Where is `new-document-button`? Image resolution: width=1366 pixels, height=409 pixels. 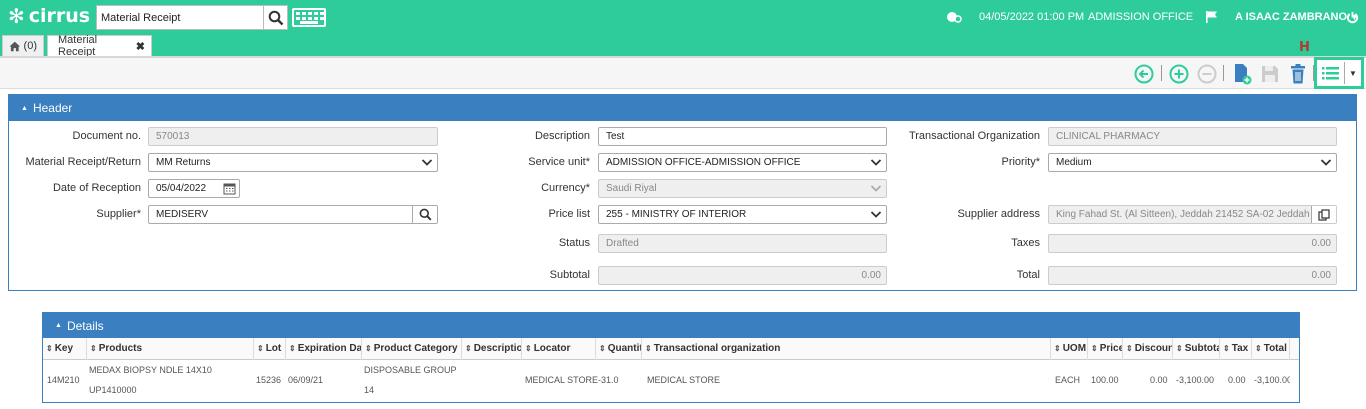
new-document-button is located at coordinates (1242, 74).